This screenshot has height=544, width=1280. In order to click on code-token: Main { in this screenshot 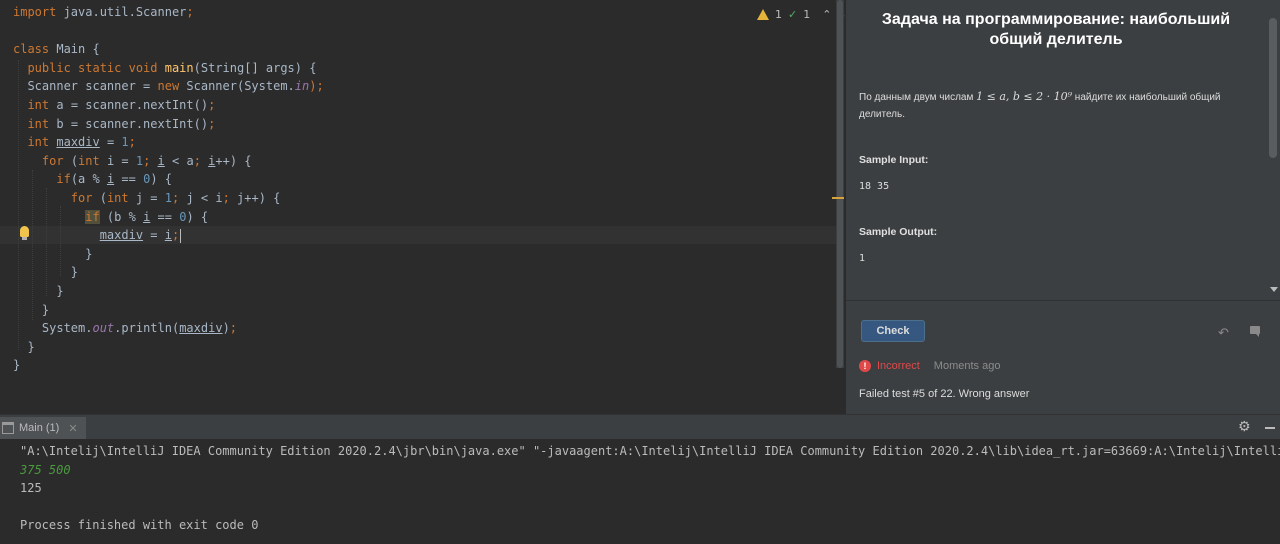, I will do `click(74, 49)`.